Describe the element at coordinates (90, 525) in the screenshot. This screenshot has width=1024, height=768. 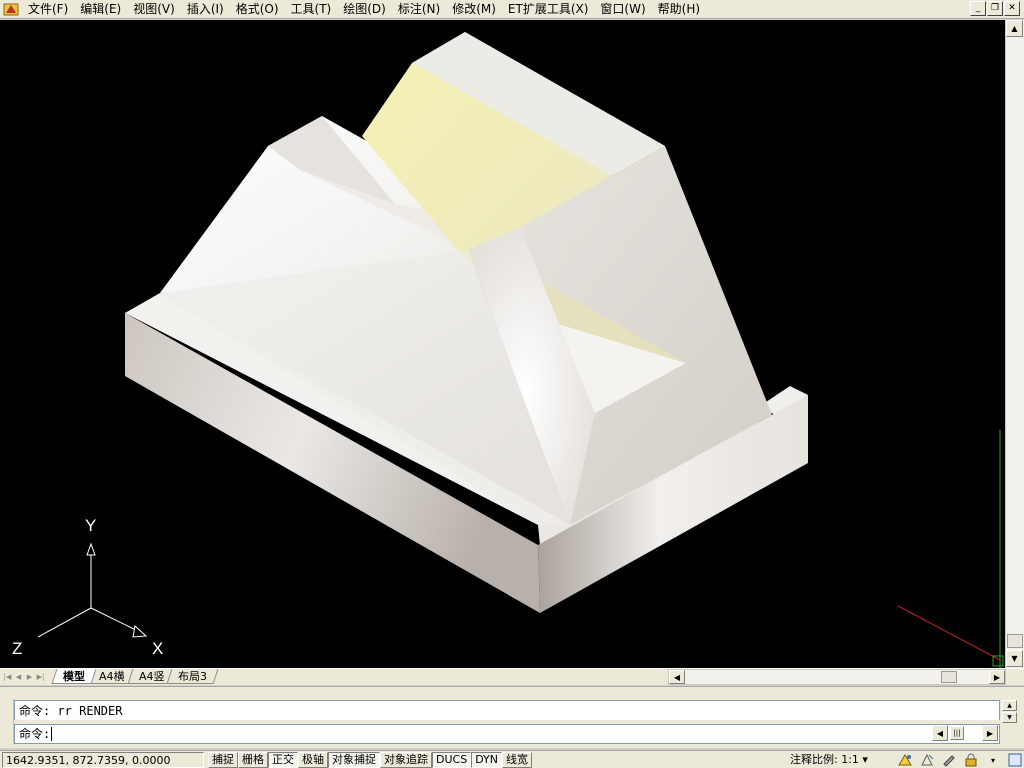
I see `ucs-y-label: Y` at that location.